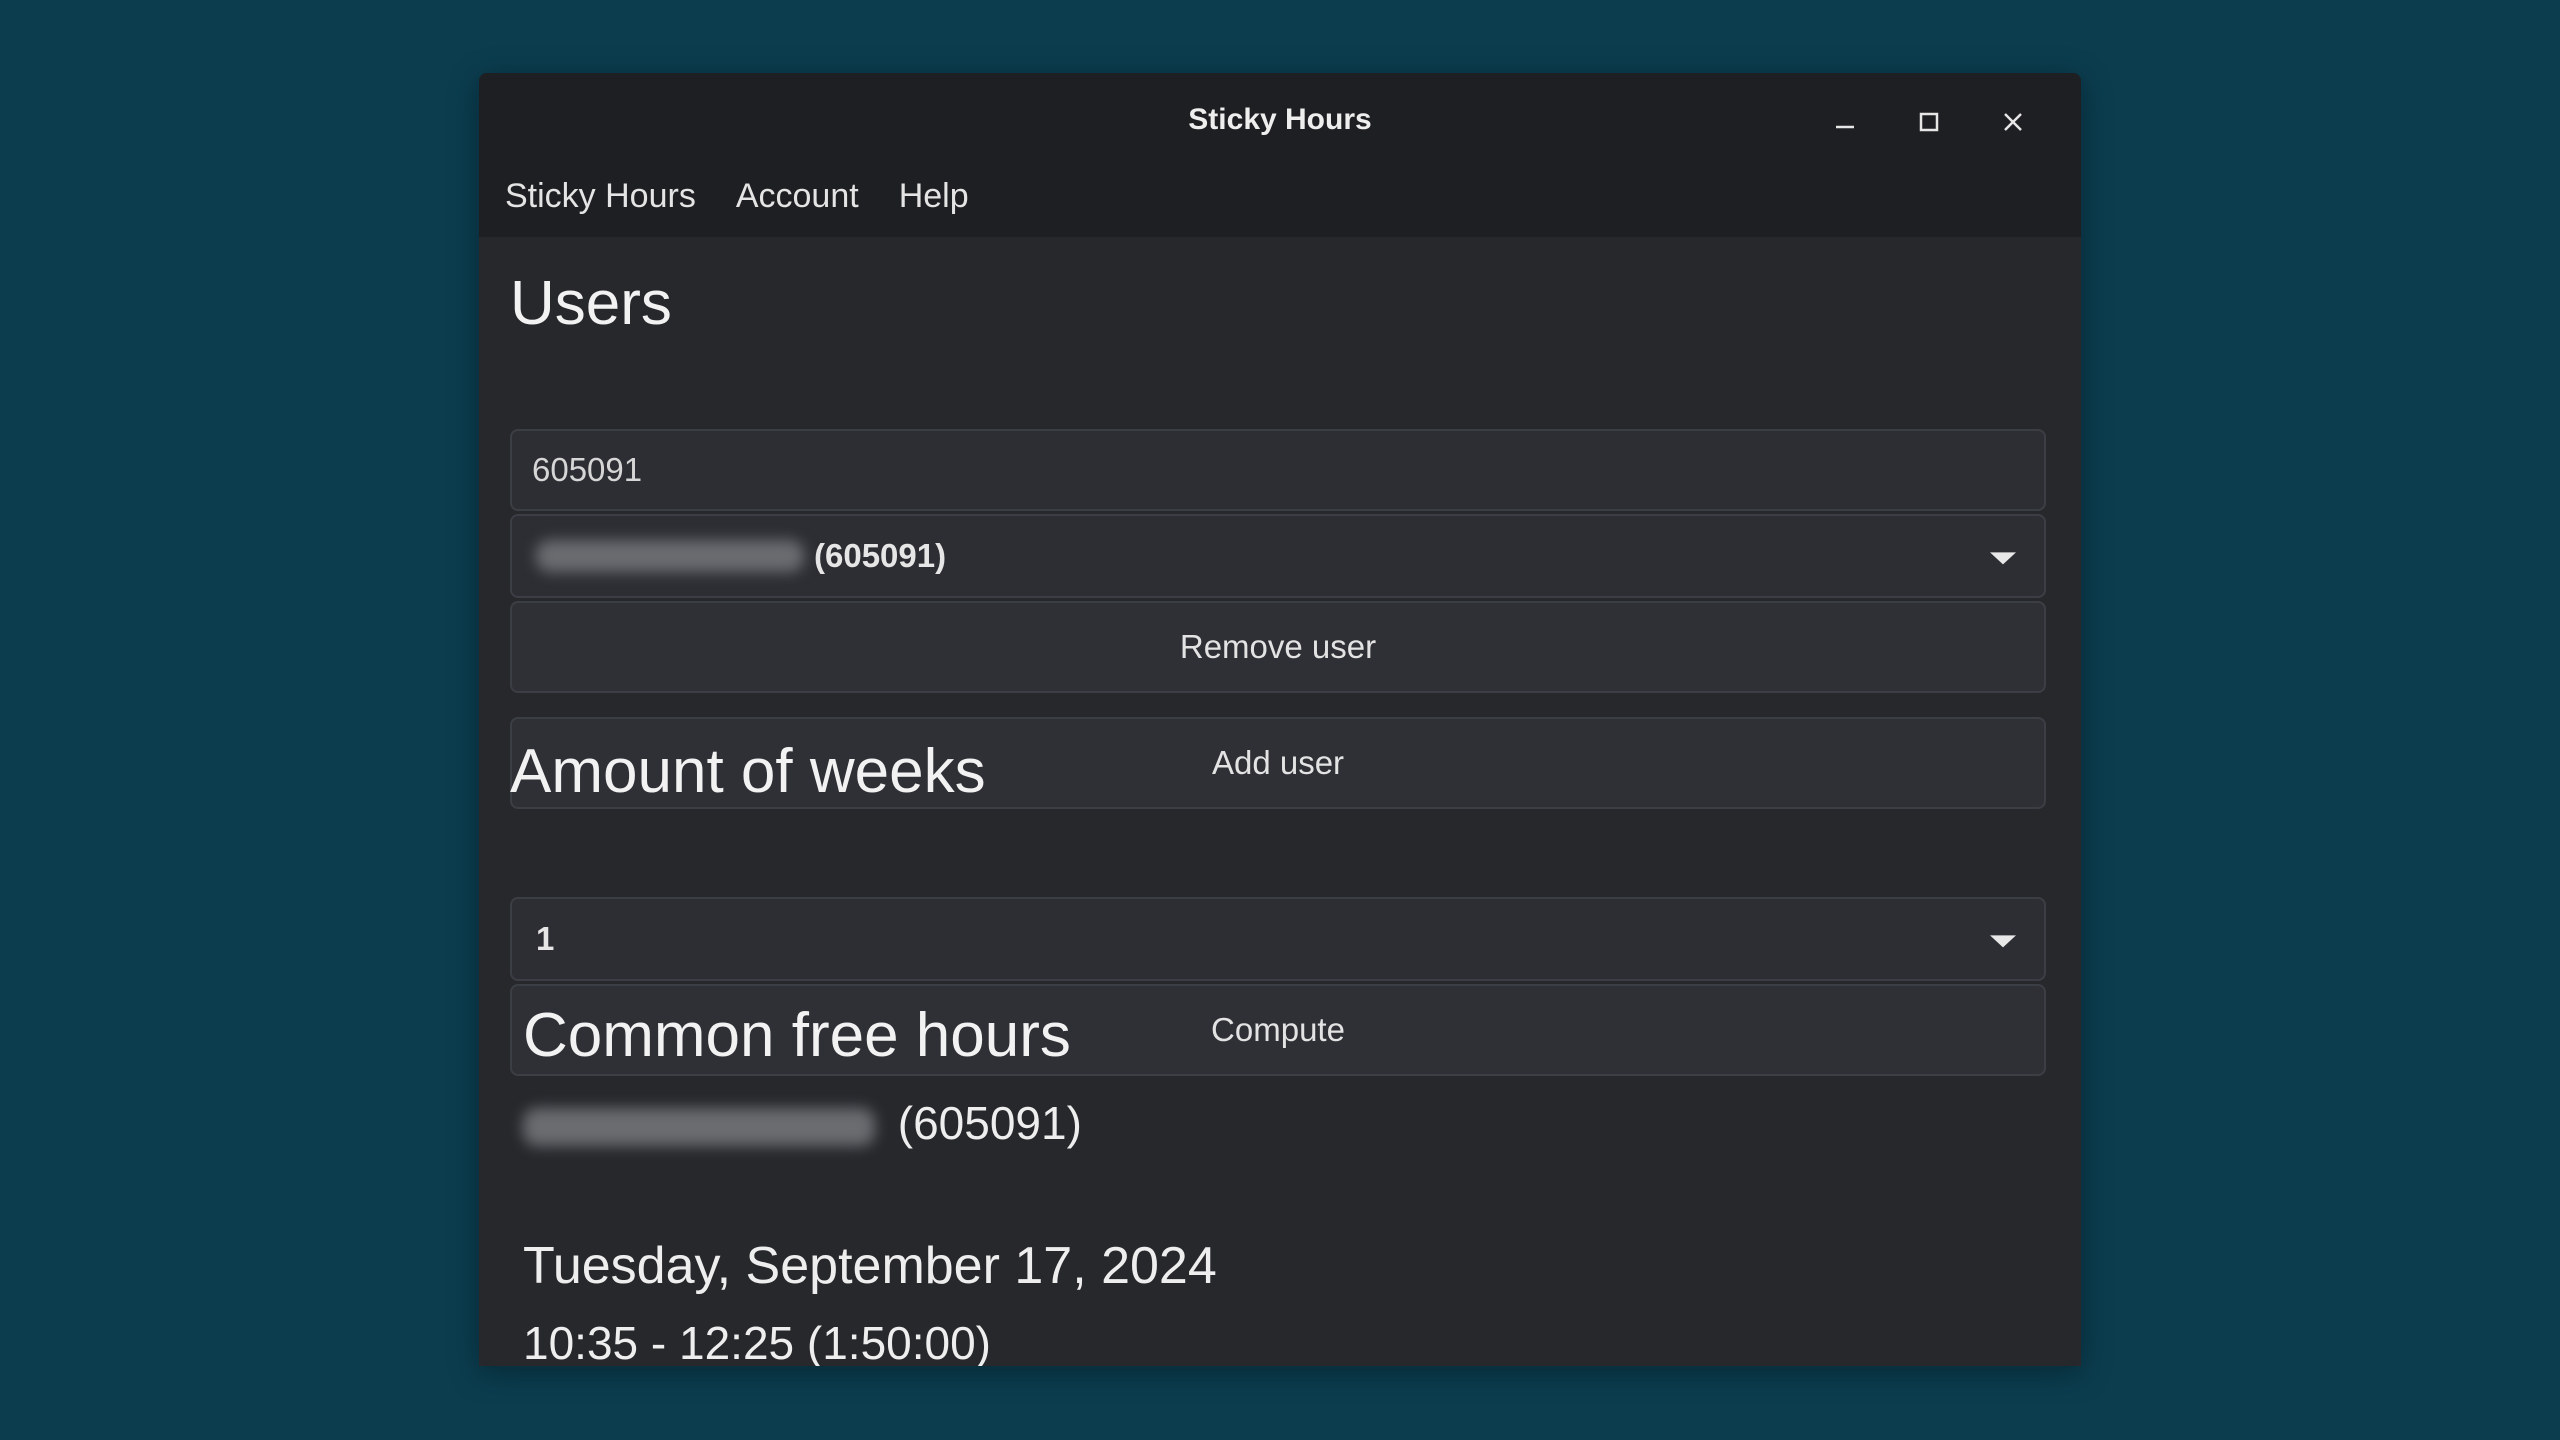 The height and width of the screenshot is (1440, 2560). Describe the element at coordinates (989, 1123) in the screenshot. I see `result-user-id: (605091)` at that location.